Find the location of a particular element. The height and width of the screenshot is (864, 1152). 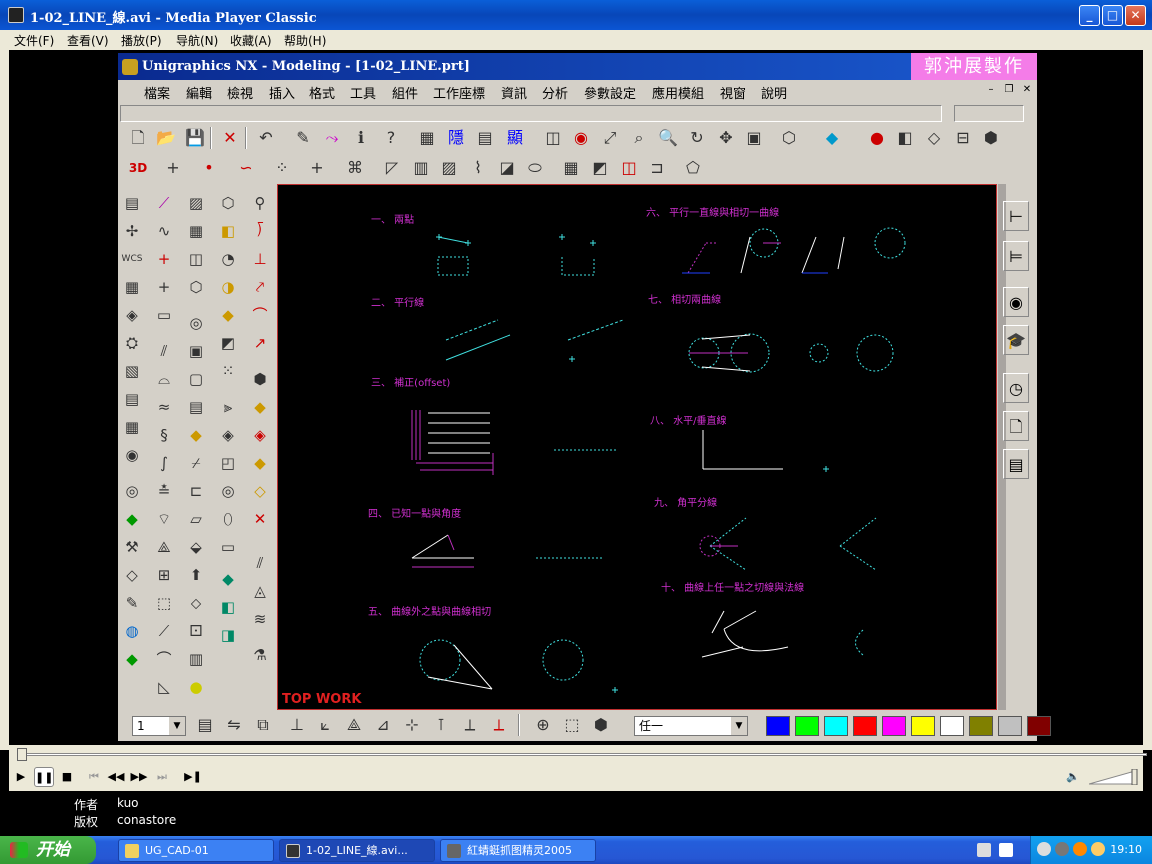

cursor-box-icon: ⬚ is located at coordinates (572, 725).